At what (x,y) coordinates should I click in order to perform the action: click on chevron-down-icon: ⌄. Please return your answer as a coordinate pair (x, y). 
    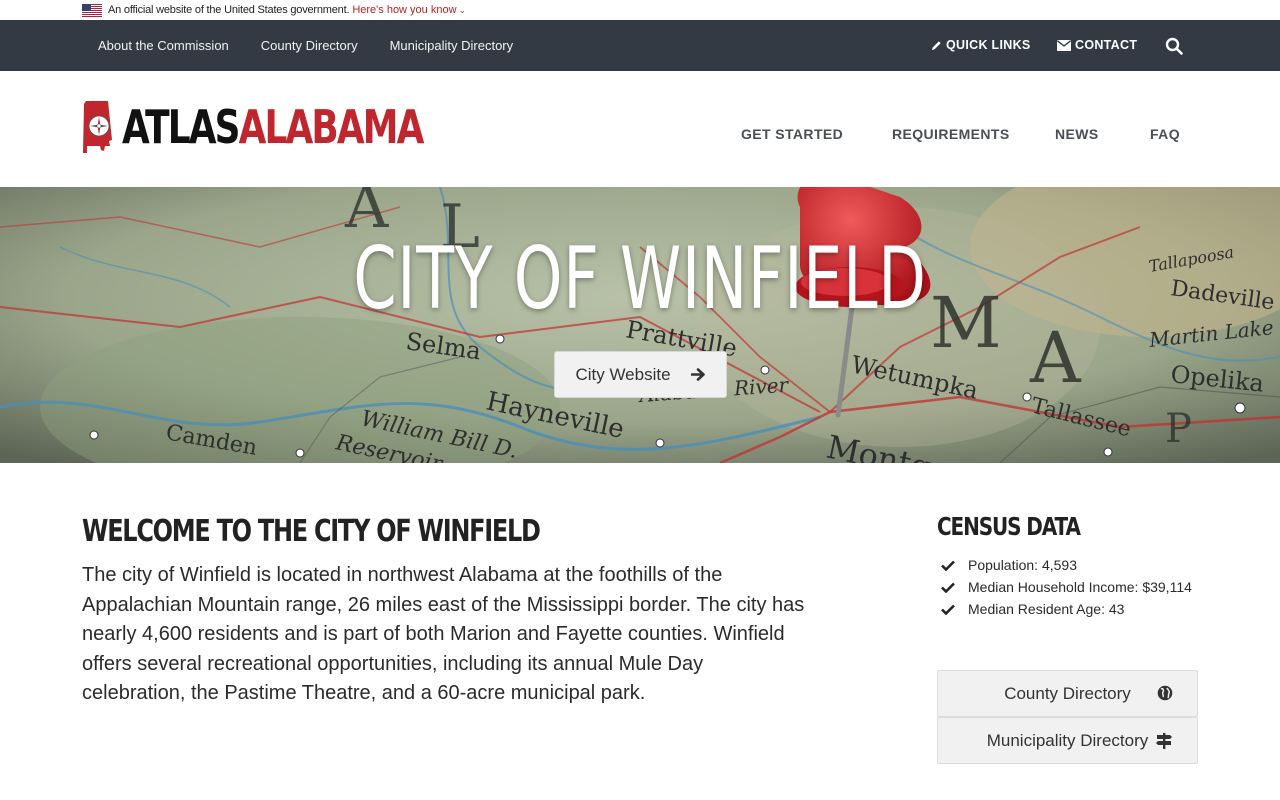
    Looking at the image, I should click on (463, 10).